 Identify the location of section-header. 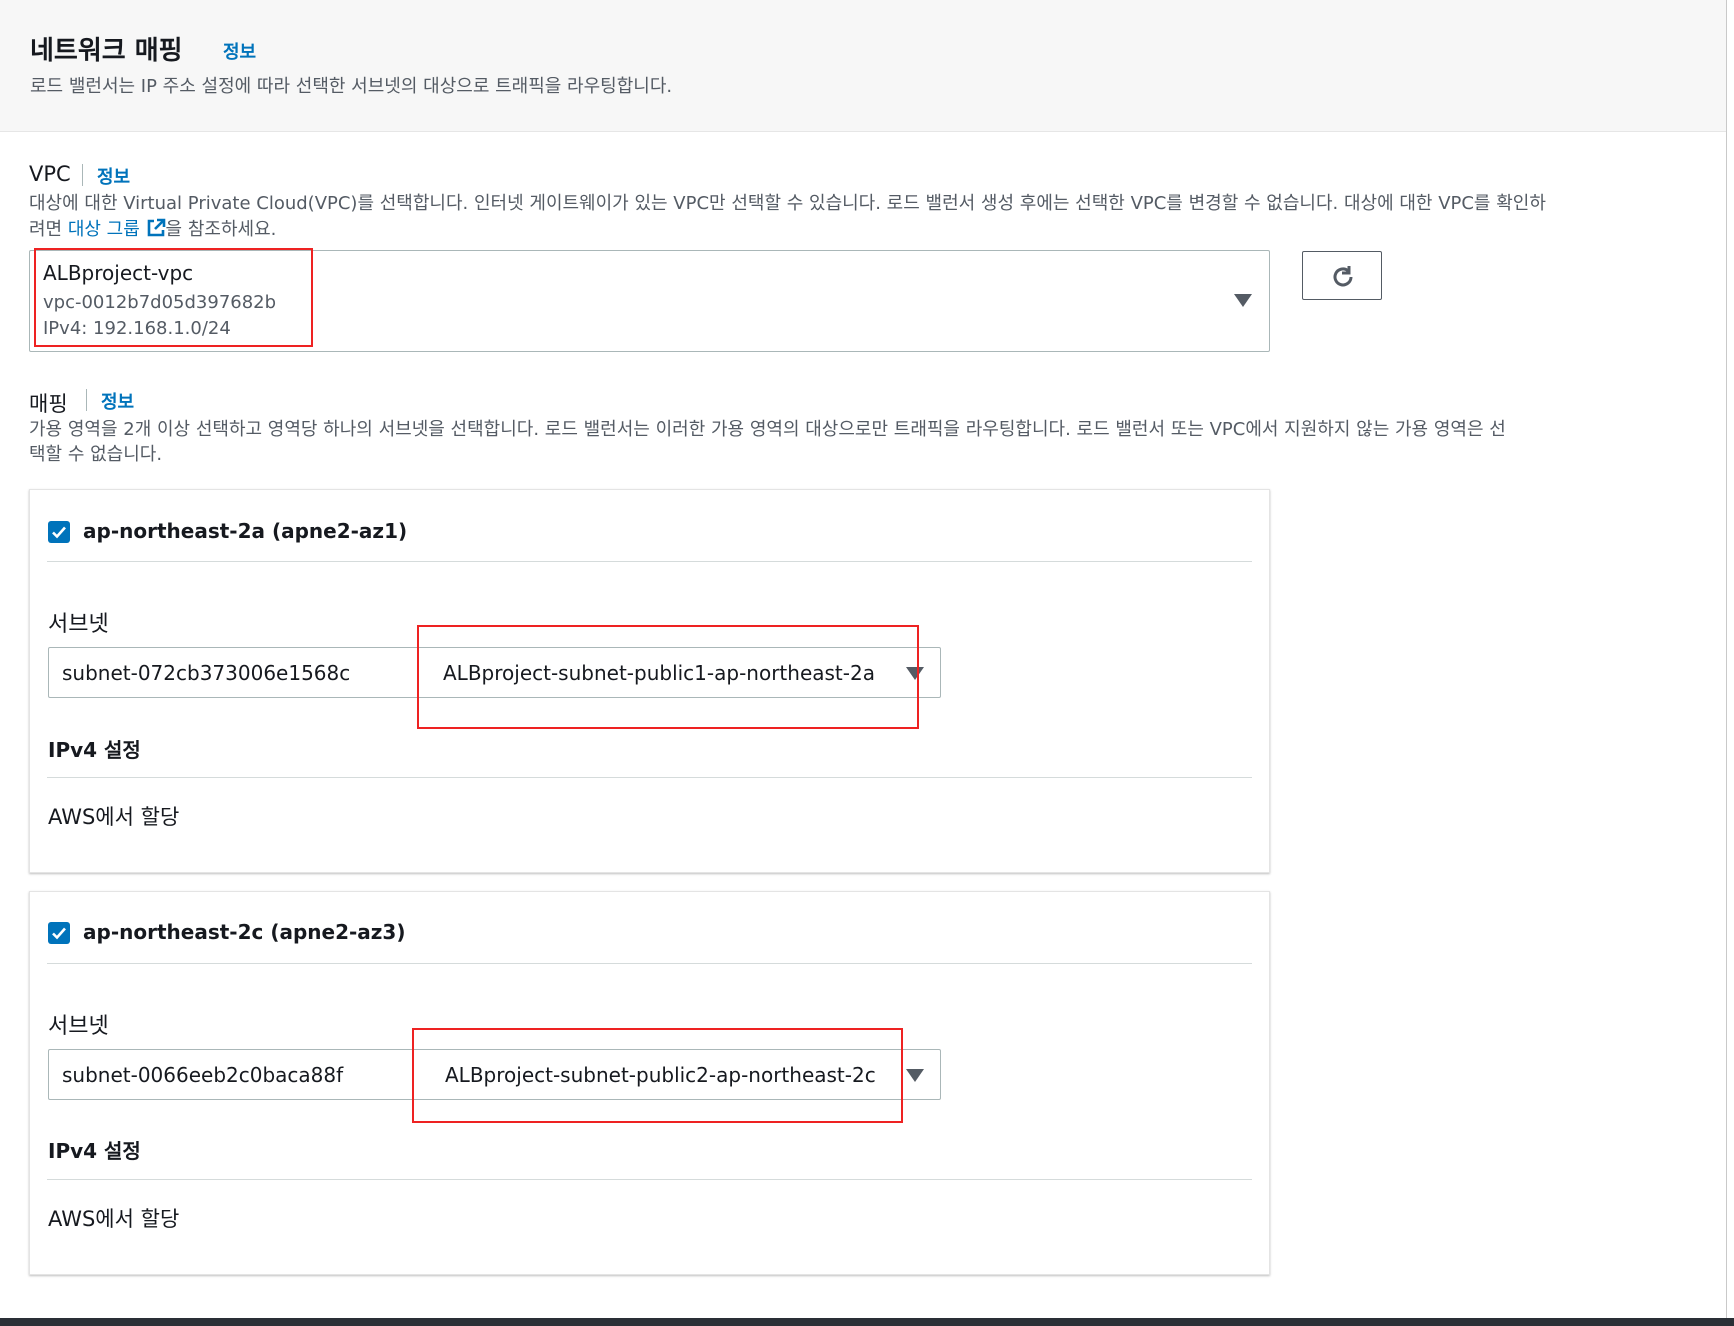
(863, 66).